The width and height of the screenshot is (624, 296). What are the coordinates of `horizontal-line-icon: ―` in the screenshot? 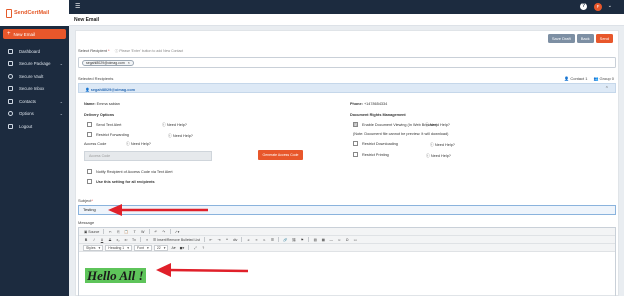 It's located at (331, 240).